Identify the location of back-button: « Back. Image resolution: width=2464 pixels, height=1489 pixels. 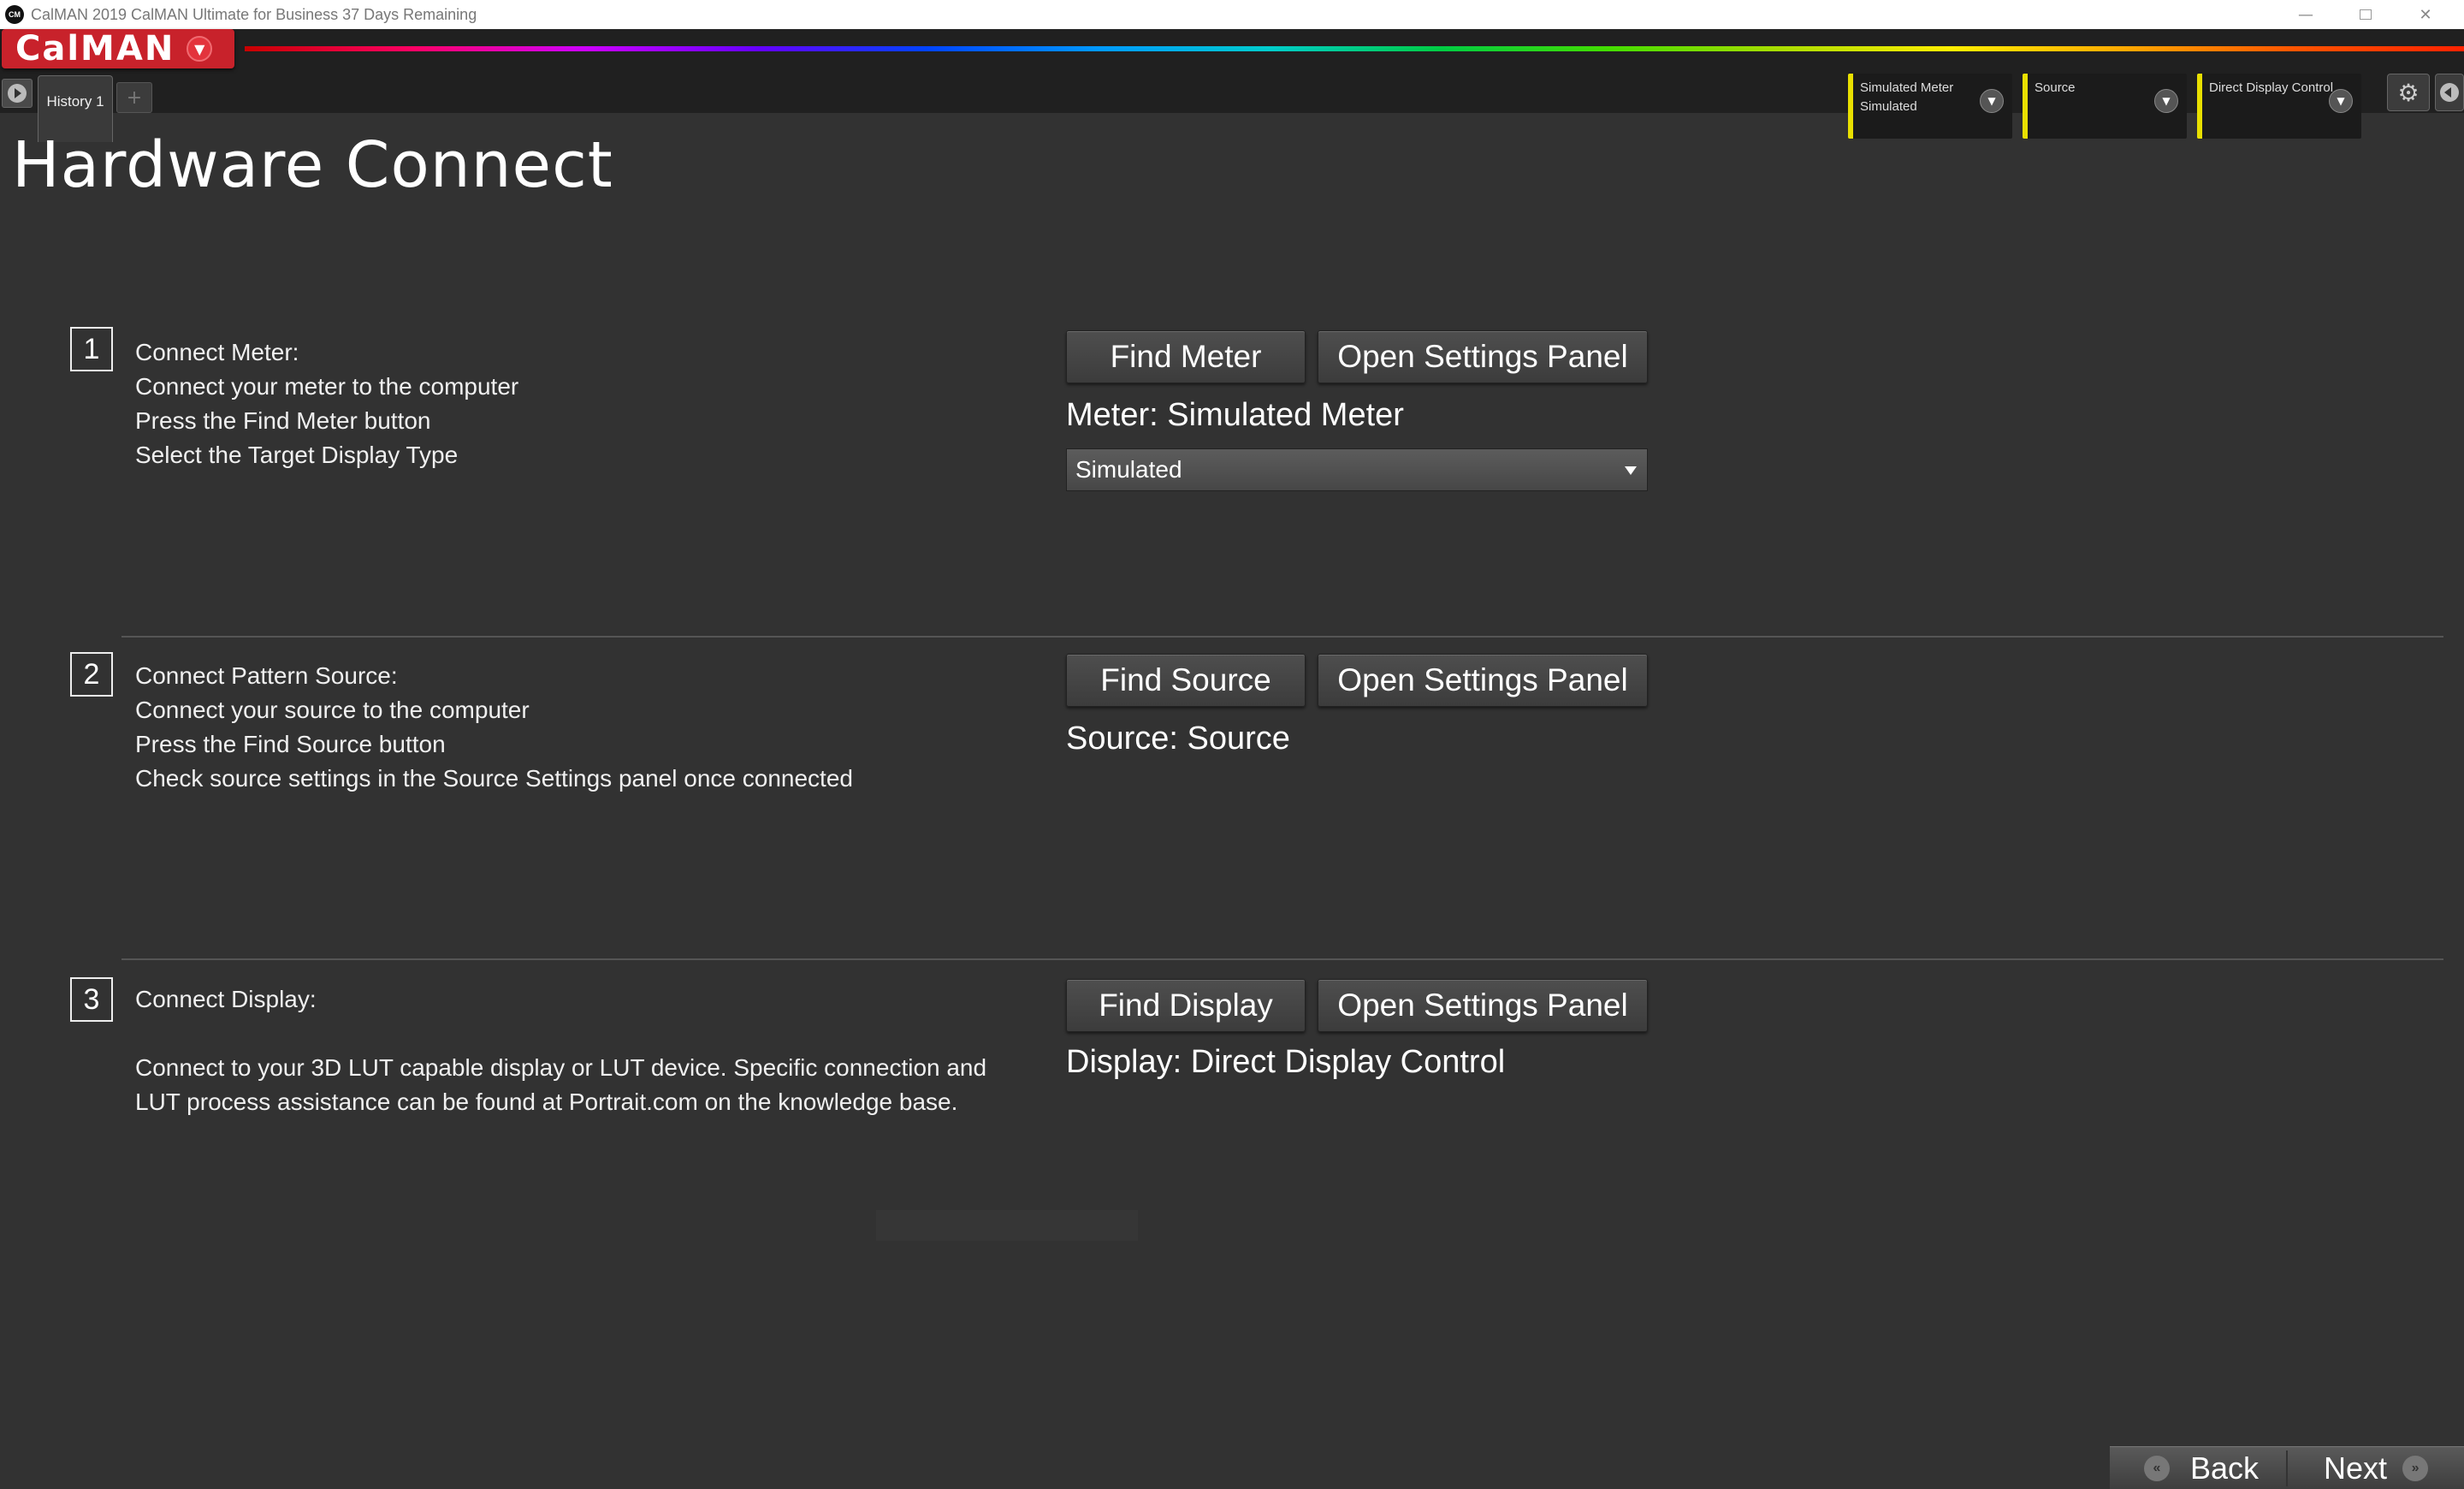
(2201, 1468).